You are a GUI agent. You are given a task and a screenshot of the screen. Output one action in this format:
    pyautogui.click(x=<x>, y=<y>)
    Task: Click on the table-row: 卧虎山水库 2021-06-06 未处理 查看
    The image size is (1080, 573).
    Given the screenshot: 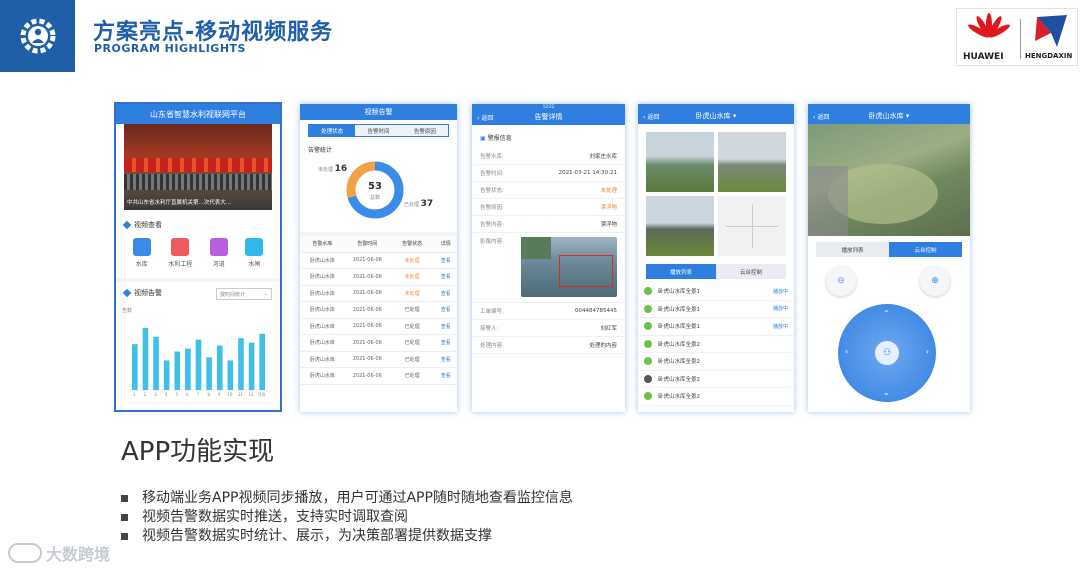 What is the action you would take?
    pyautogui.click(x=378, y=261)
    